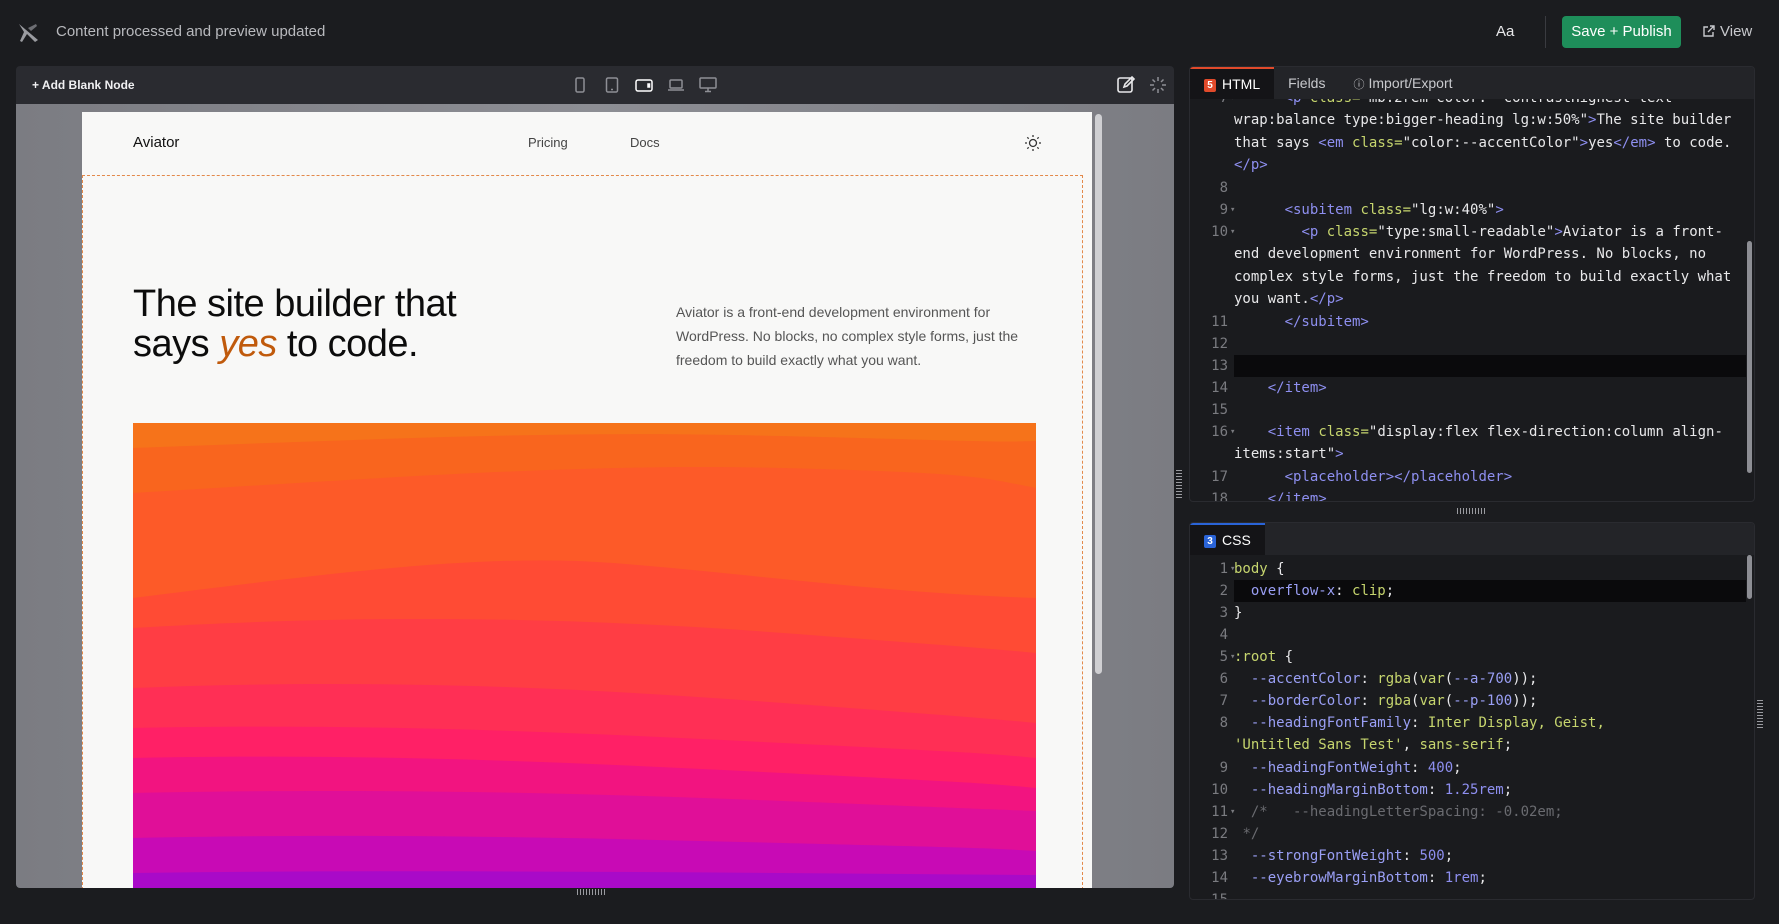 This screenshot has width=1779, height=924. I want to click on info-icon: ⓘ, so click(1359, 85).